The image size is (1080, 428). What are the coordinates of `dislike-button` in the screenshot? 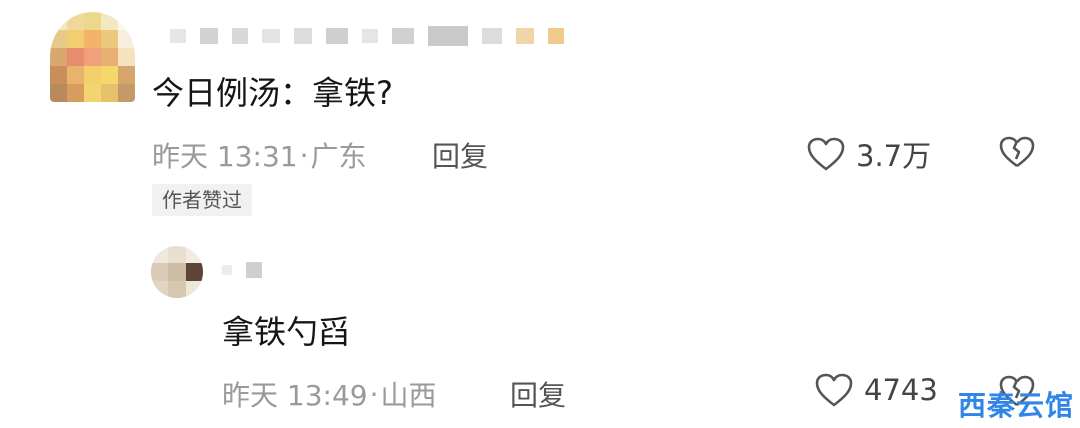 It's located at (1017, 152).